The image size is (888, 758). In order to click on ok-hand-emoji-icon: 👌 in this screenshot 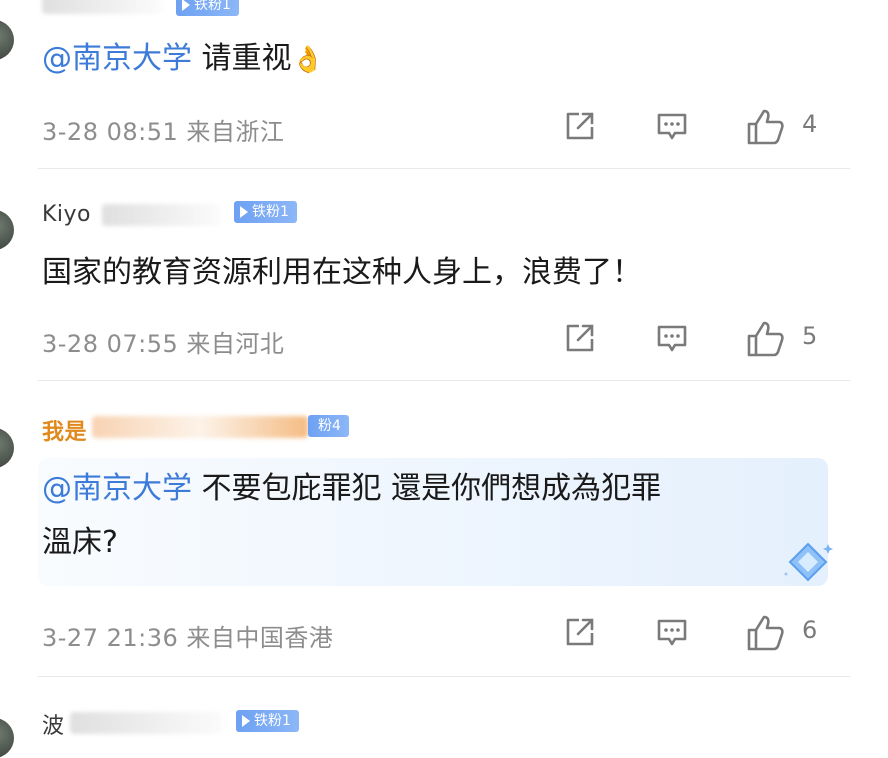, I will do `click(307, 60)`.